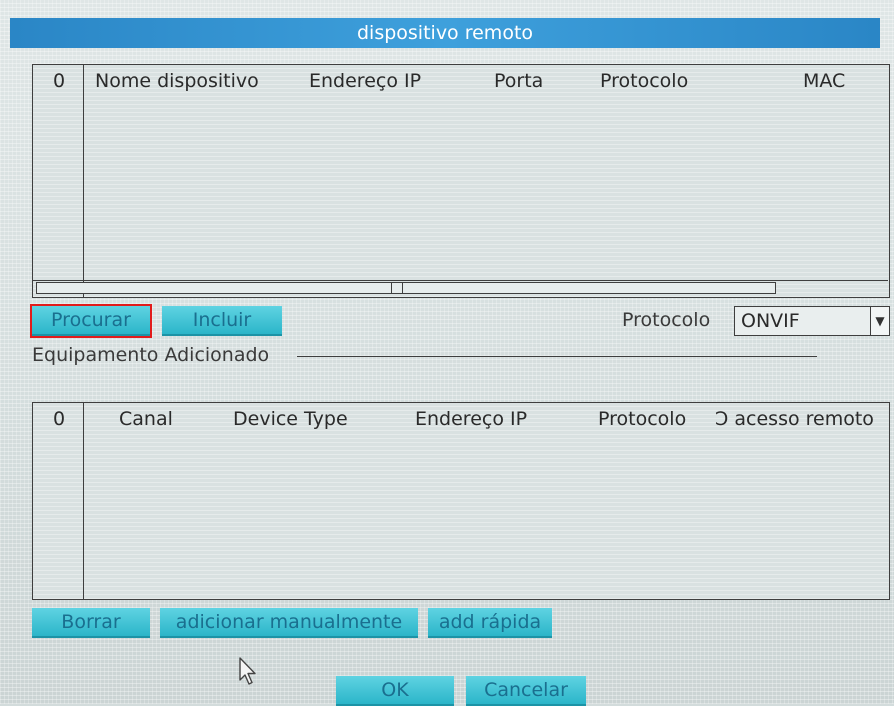 The width and height of the screenshot is (894, 706). What do you see at coordinates (222, 321) in the screenshot?
I see `add-button: Incluir` at bounding box center [222, 321].